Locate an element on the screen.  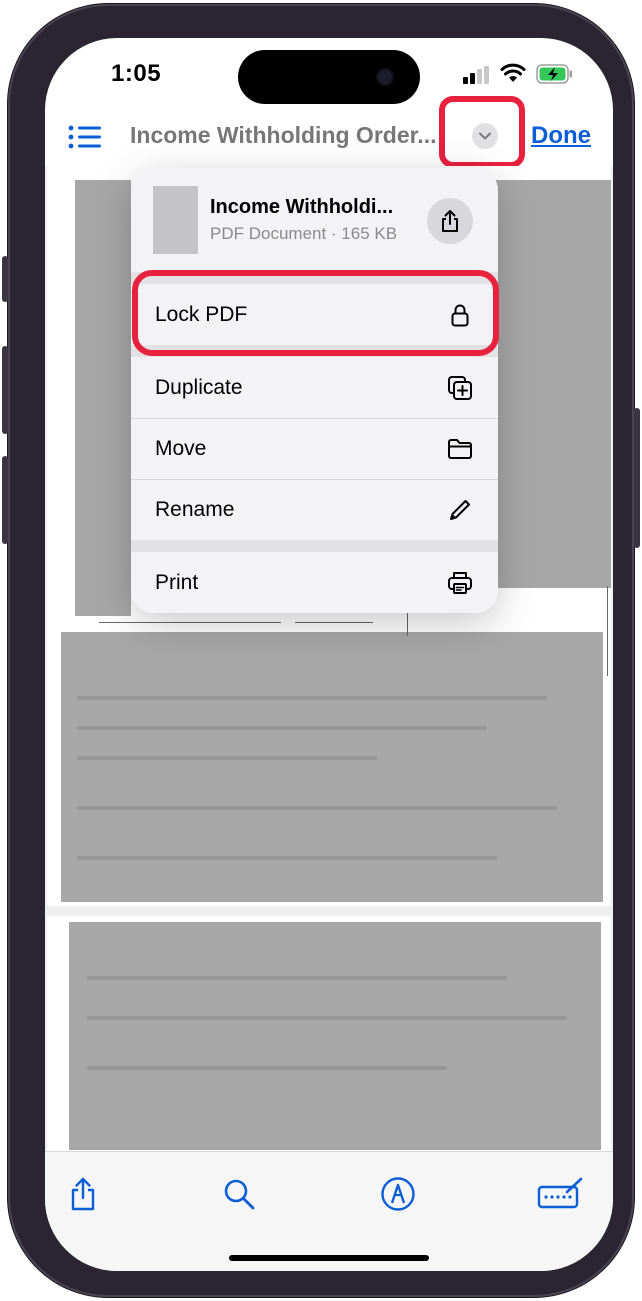
power-button is located at coordinates (637, 478).